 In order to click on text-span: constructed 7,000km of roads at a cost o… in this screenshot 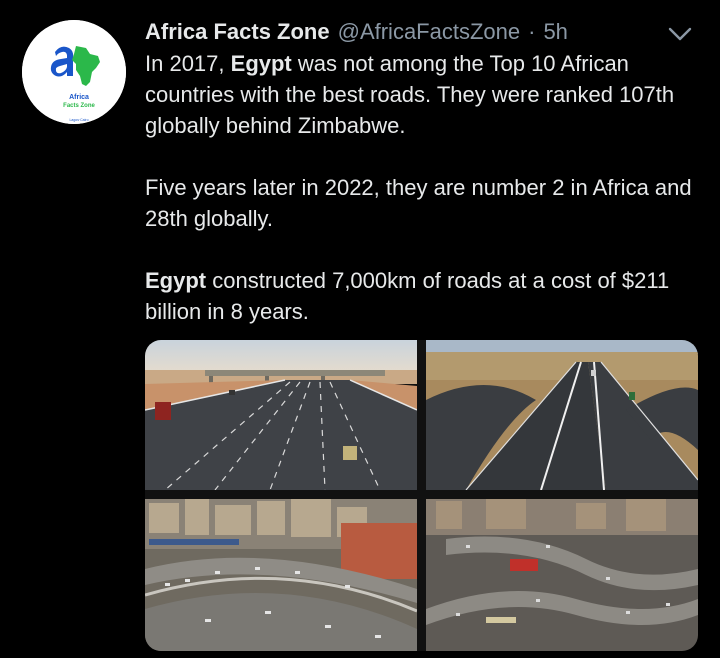, I will do `click(407, 296)`.